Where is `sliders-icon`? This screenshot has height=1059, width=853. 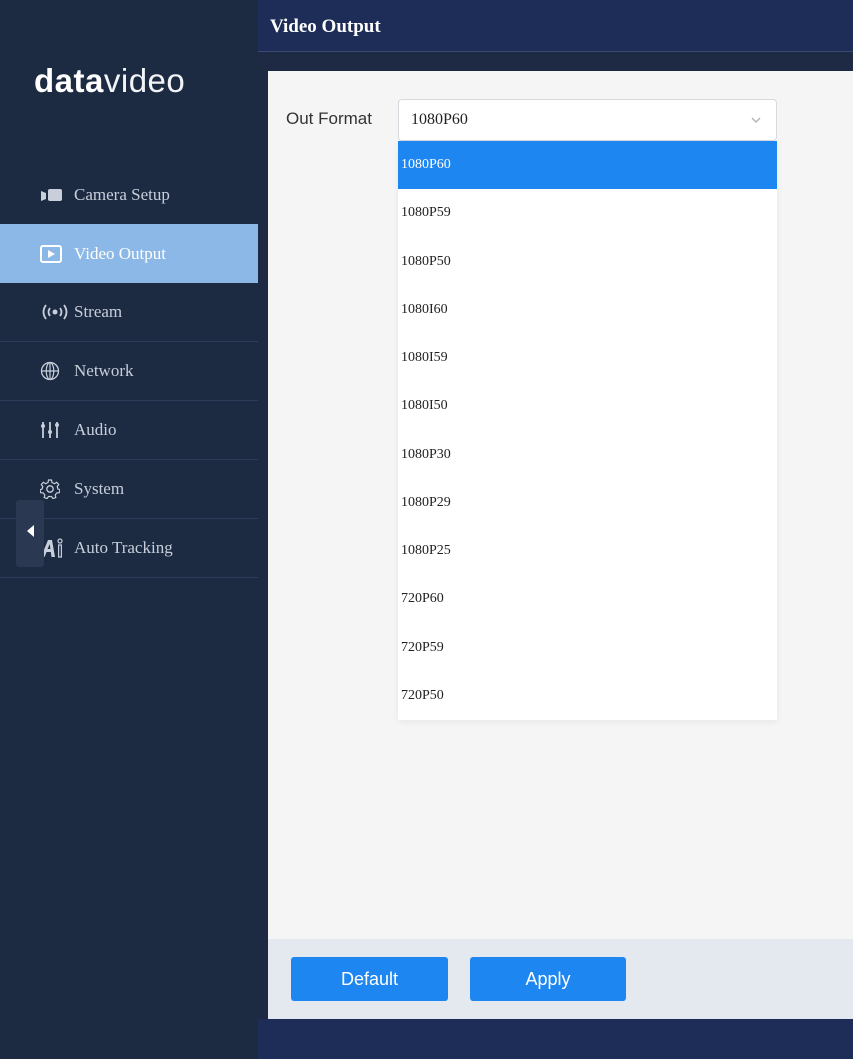
sliders-icon is located at coordinates (57, 430).